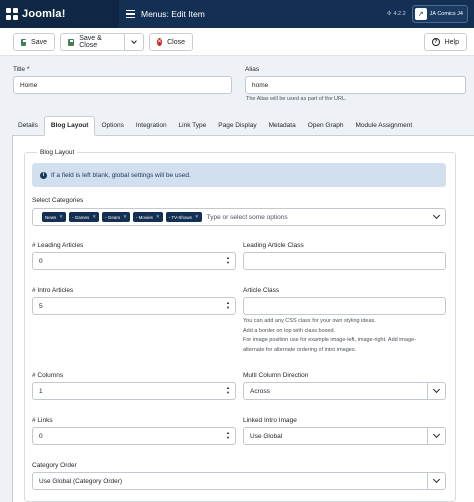 The width and height of the screenshot is (474, 502). I want to click on site-link-button: ↗ JA Comics J4, so click(439, 14).